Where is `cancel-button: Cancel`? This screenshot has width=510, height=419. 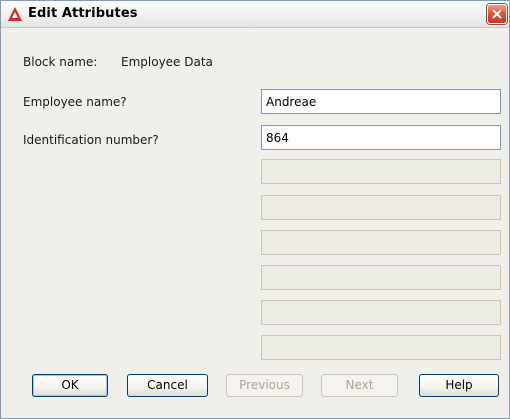 cancel-button: Cancel is located at coordinates (167, 385).